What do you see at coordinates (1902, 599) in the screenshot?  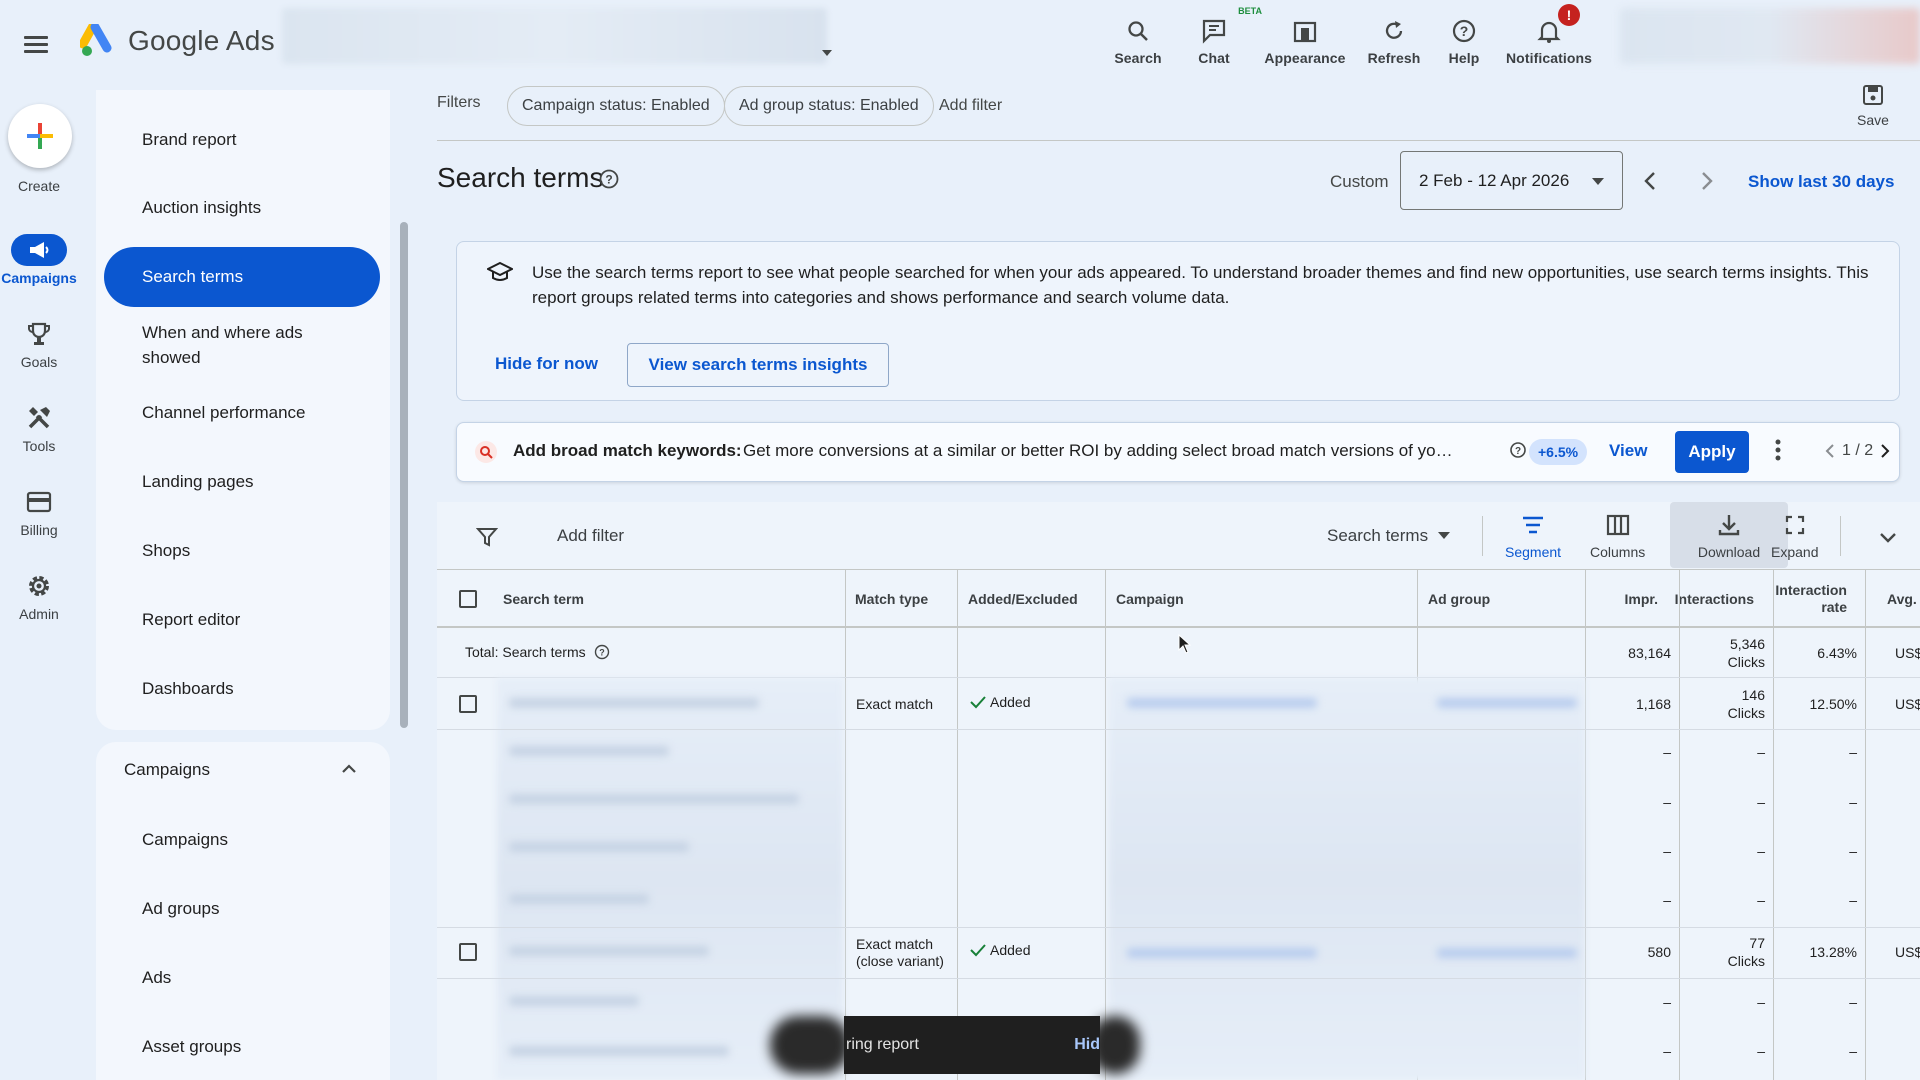 I see `column-header-avg: Avg.` at bounding box center [1902, 599].